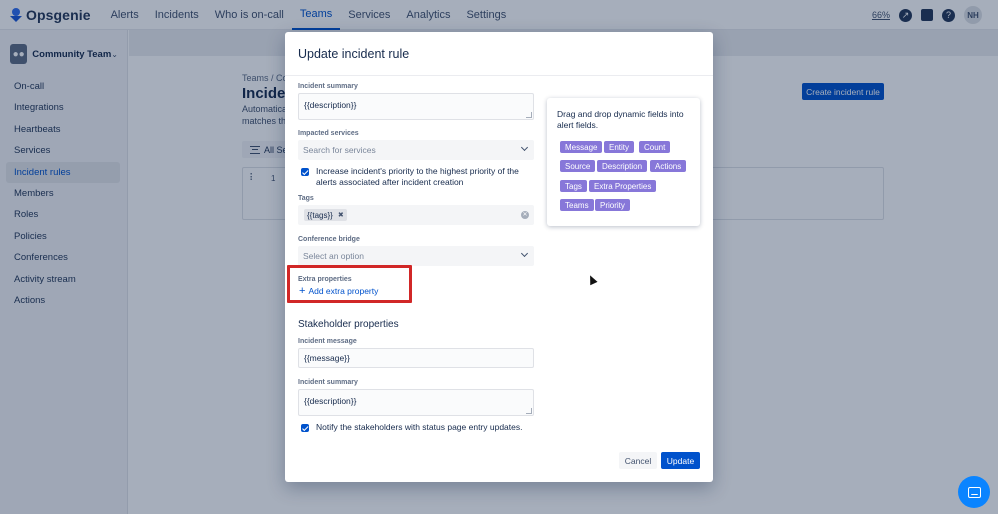  What do you see at coordinates (416, 402) in the screenshot?
I see `stakeholder-summary-textarea: {{description}}` at bounding box center [416, 402].